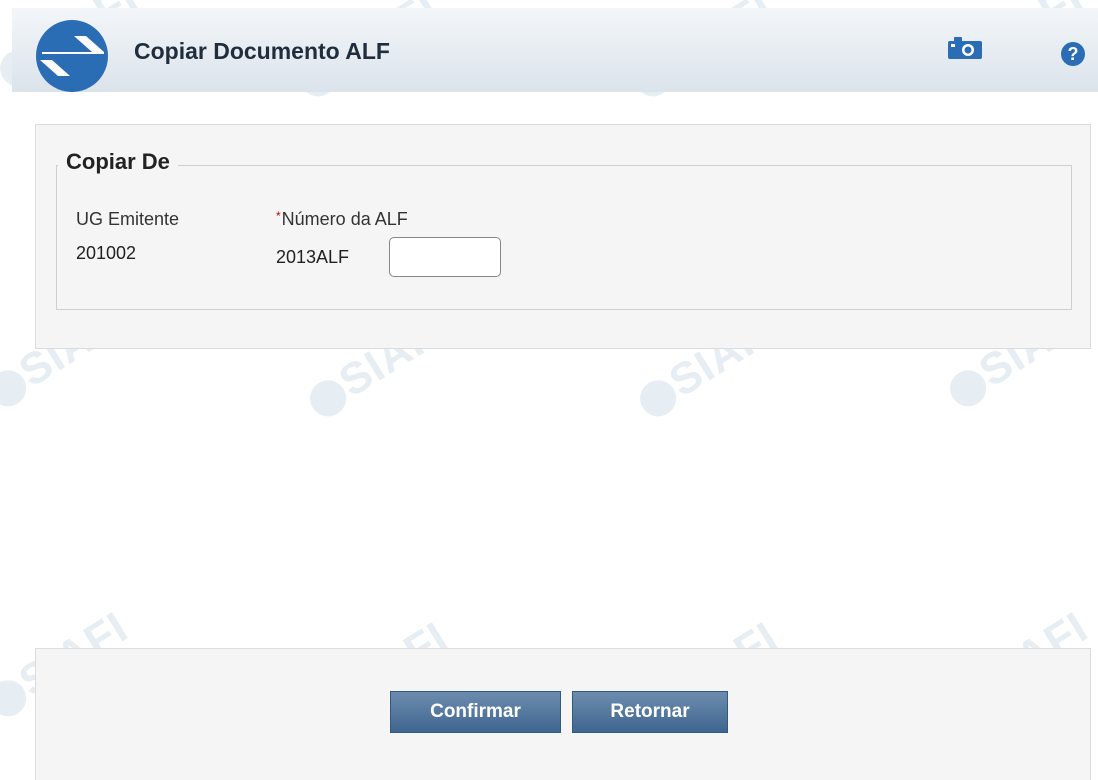 The height and width of the screenshot is (780, 1098). I want to click on siafi-logo, so click(72, 56).